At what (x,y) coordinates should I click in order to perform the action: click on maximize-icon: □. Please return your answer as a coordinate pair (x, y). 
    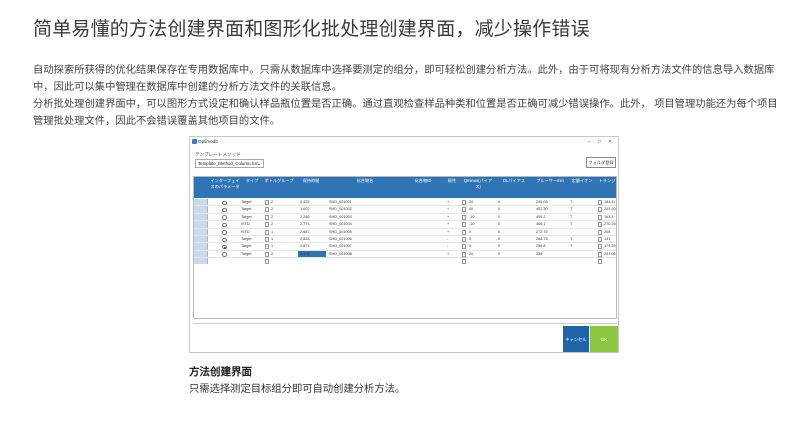
    Looking at the image, I should click on (599, 142).